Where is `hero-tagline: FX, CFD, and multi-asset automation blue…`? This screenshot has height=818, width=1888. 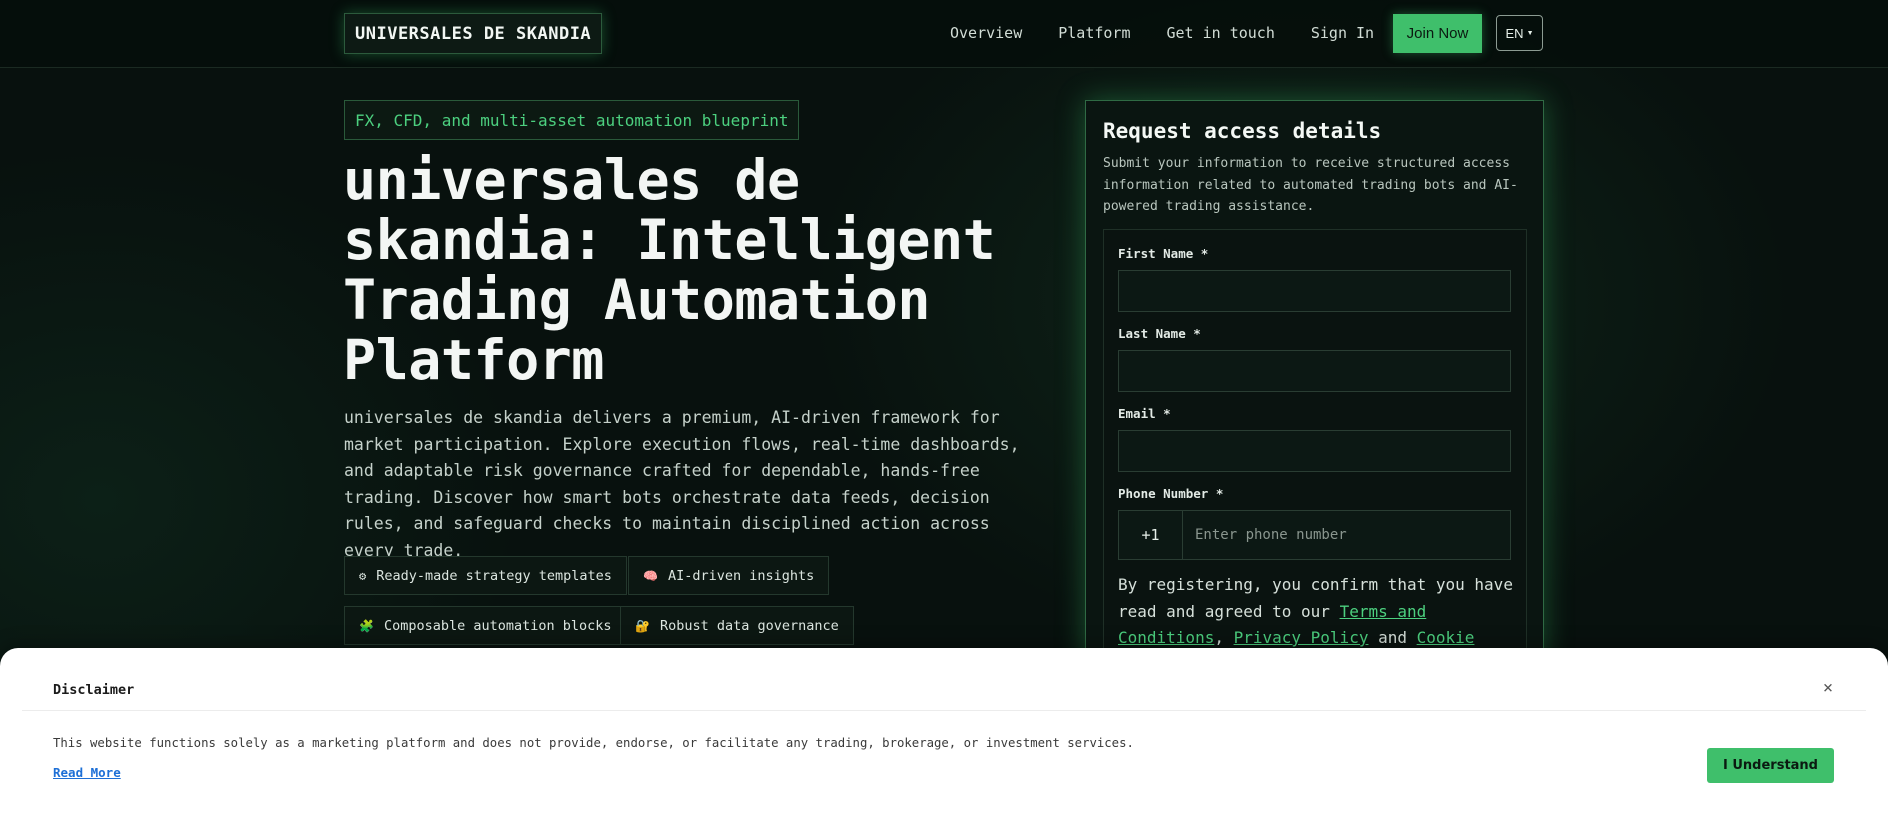
hero-tagline: FX, CFD, and multi-asset automation blue… is located at coordinates (572, 120).